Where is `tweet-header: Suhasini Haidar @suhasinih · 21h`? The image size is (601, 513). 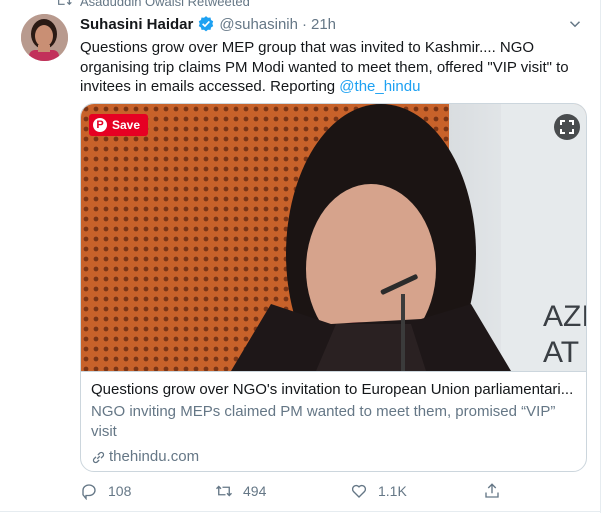 tweet-header: Suhasini Haidar @suhasinih · 21h is located at coordinates (332, 24).